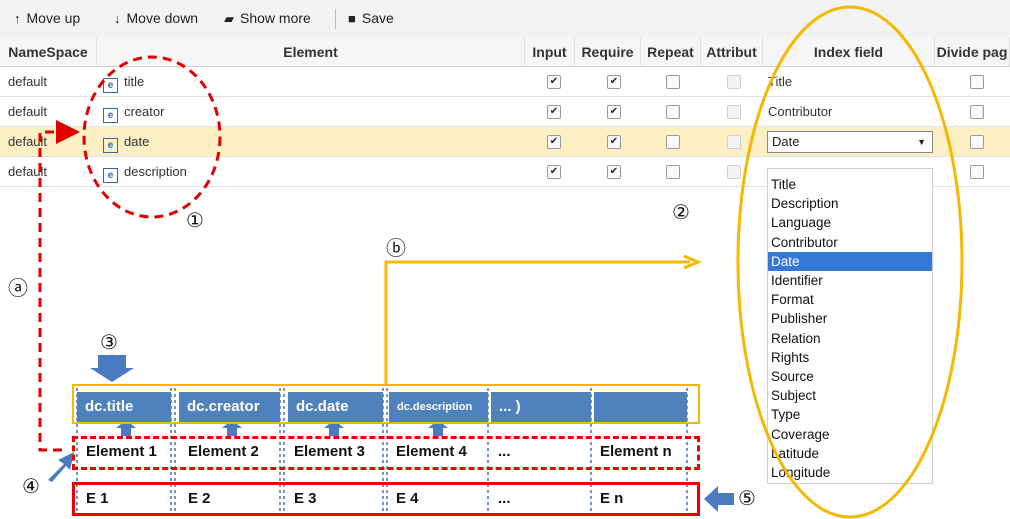 The image size is (1010, 519). I want to click on marker-5-arrow, so click(719, 499).